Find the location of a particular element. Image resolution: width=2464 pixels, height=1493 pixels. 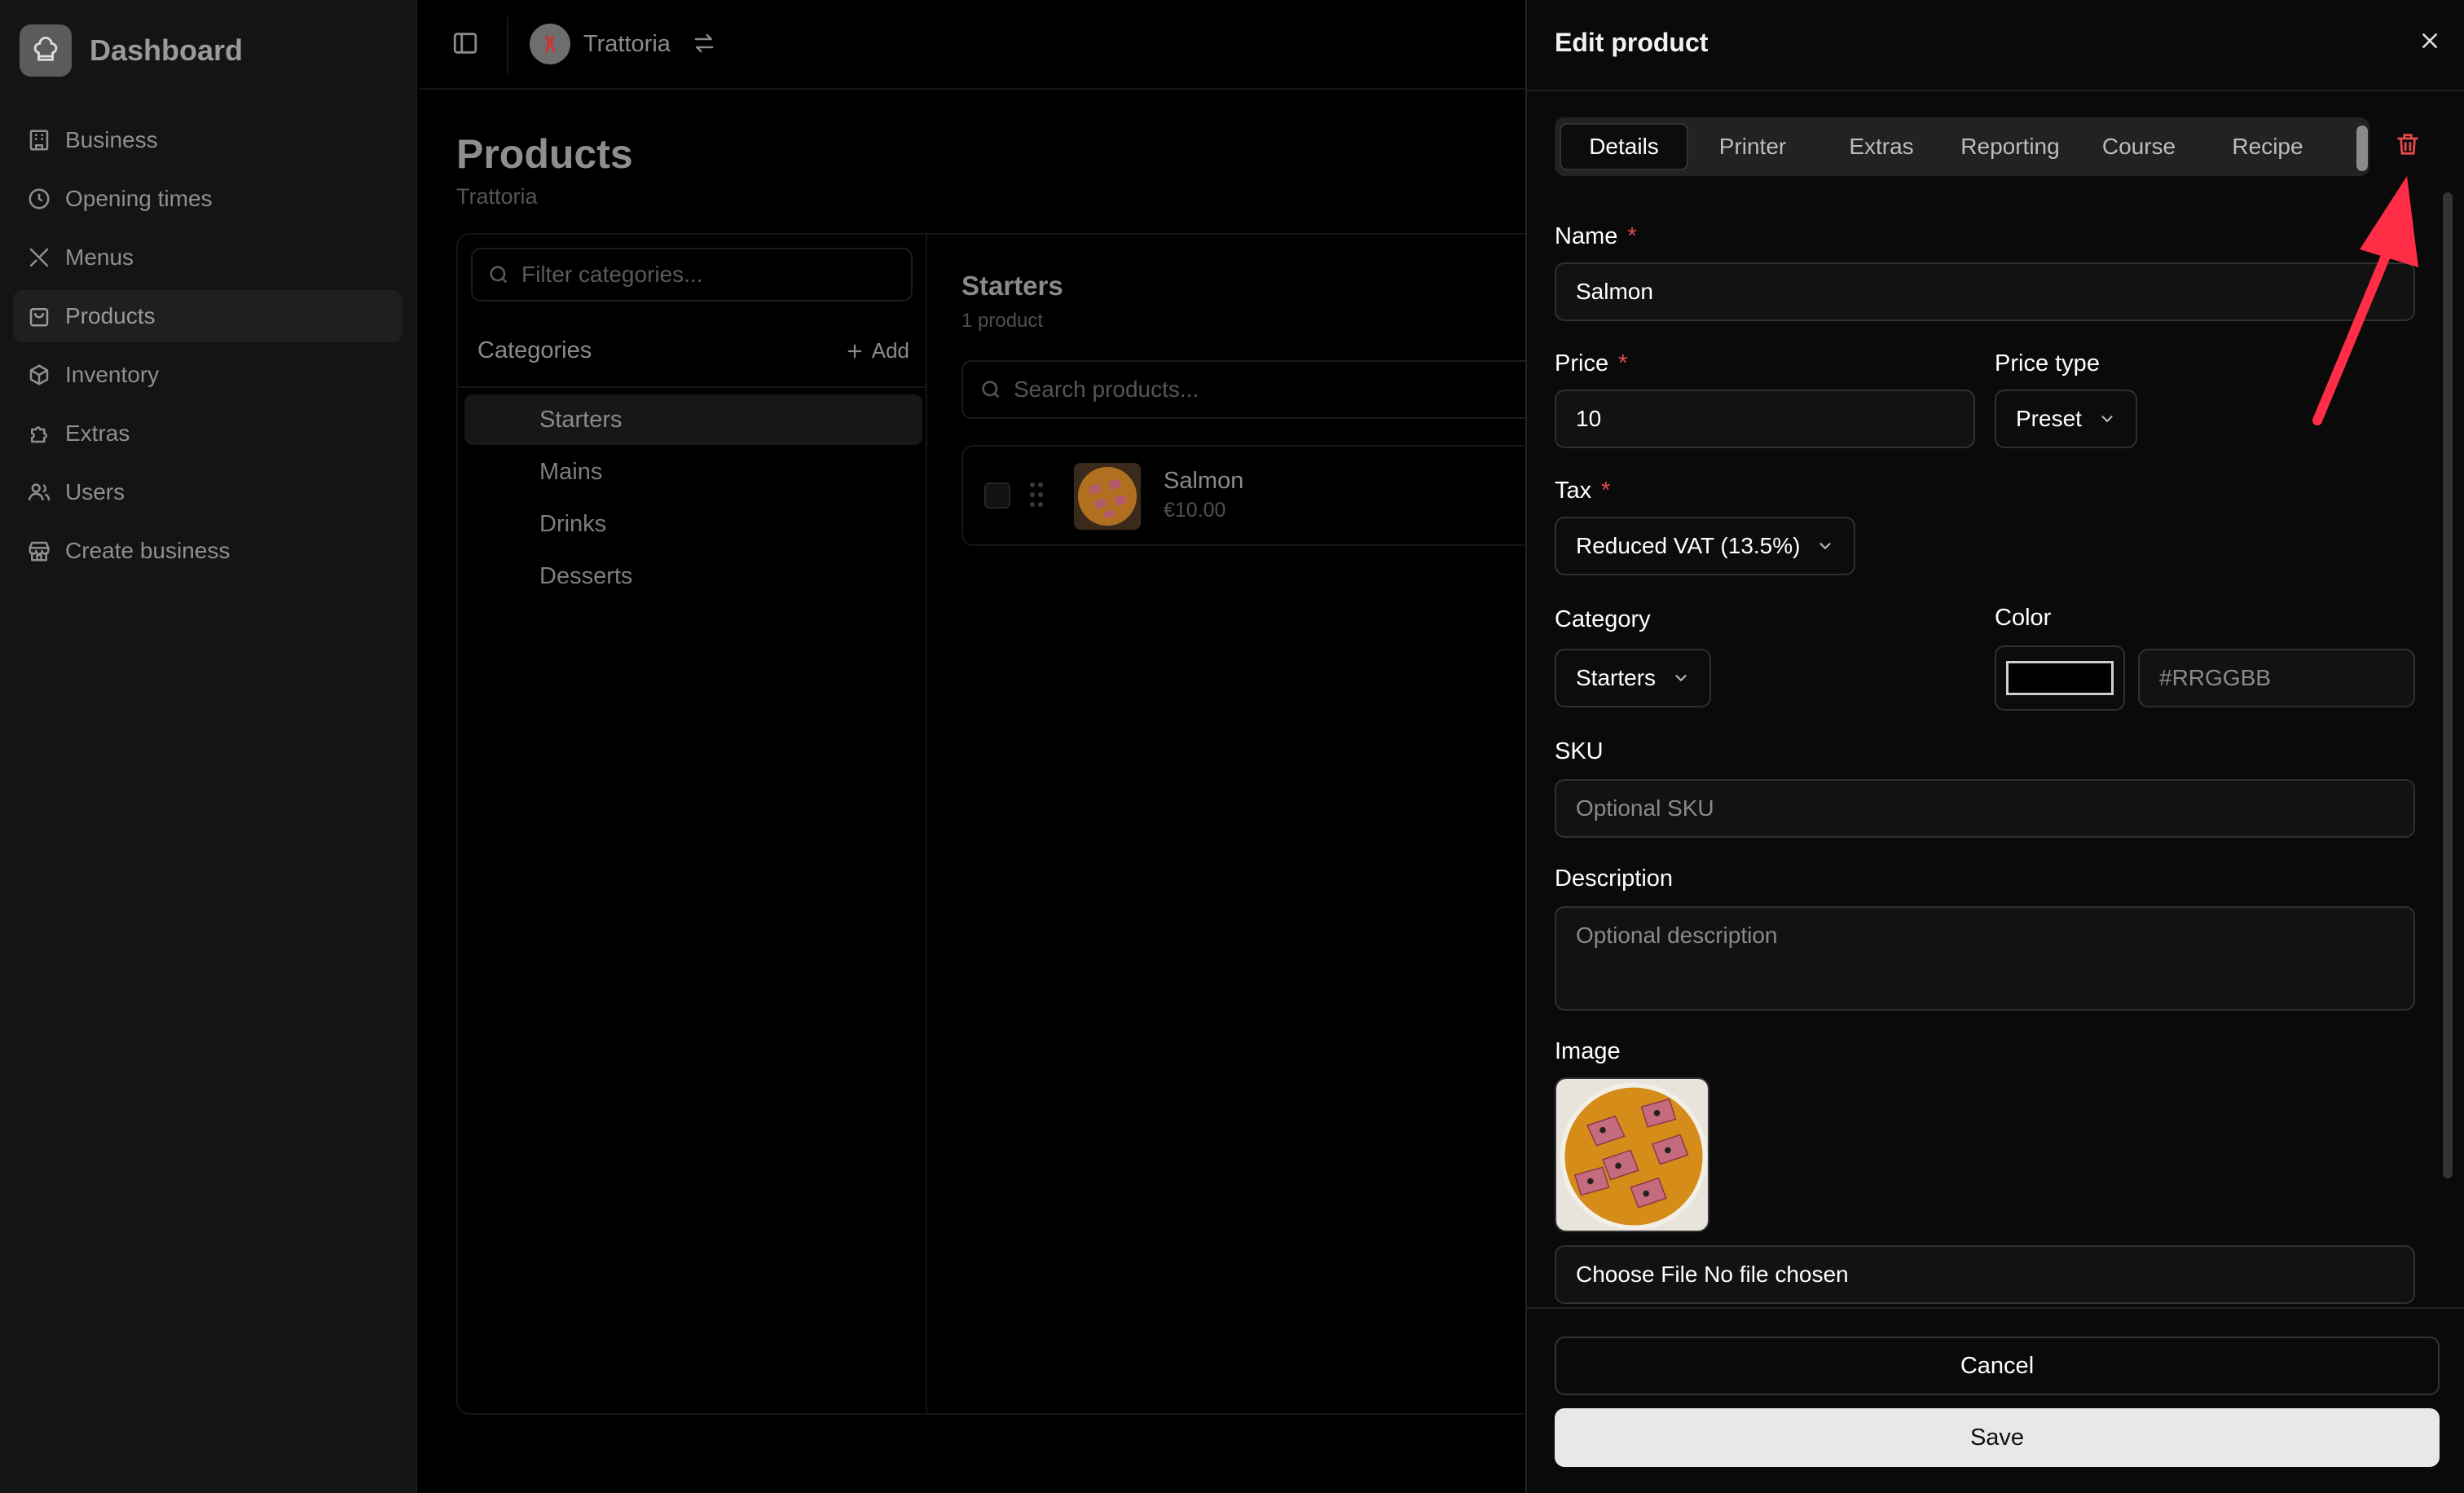

sidebar-item-products: Products is located at coordinates (208, 316).